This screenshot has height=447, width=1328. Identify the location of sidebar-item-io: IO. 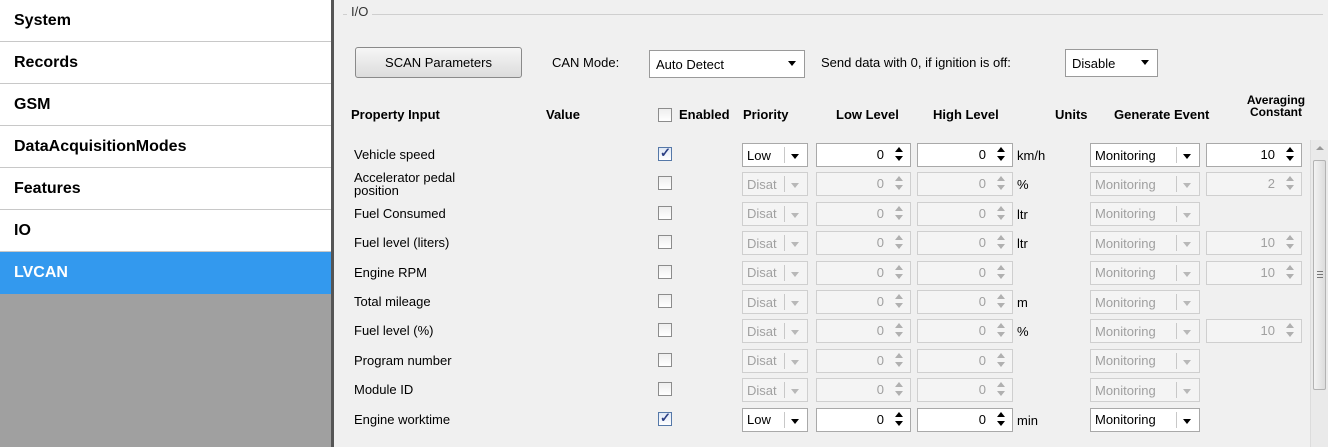
(165, 231).